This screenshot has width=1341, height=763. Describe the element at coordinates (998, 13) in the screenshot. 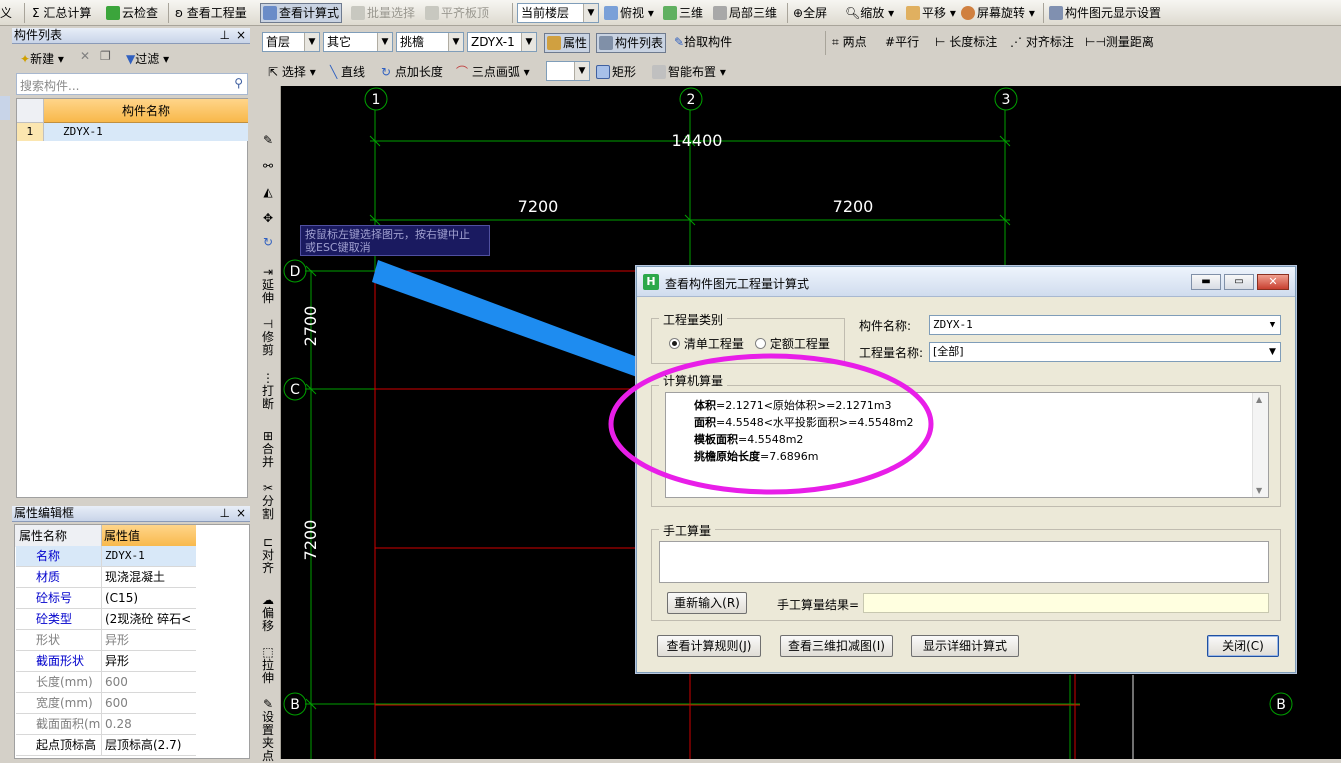

I see `rotate-button: 屏幕旋转 ▾` at that location.